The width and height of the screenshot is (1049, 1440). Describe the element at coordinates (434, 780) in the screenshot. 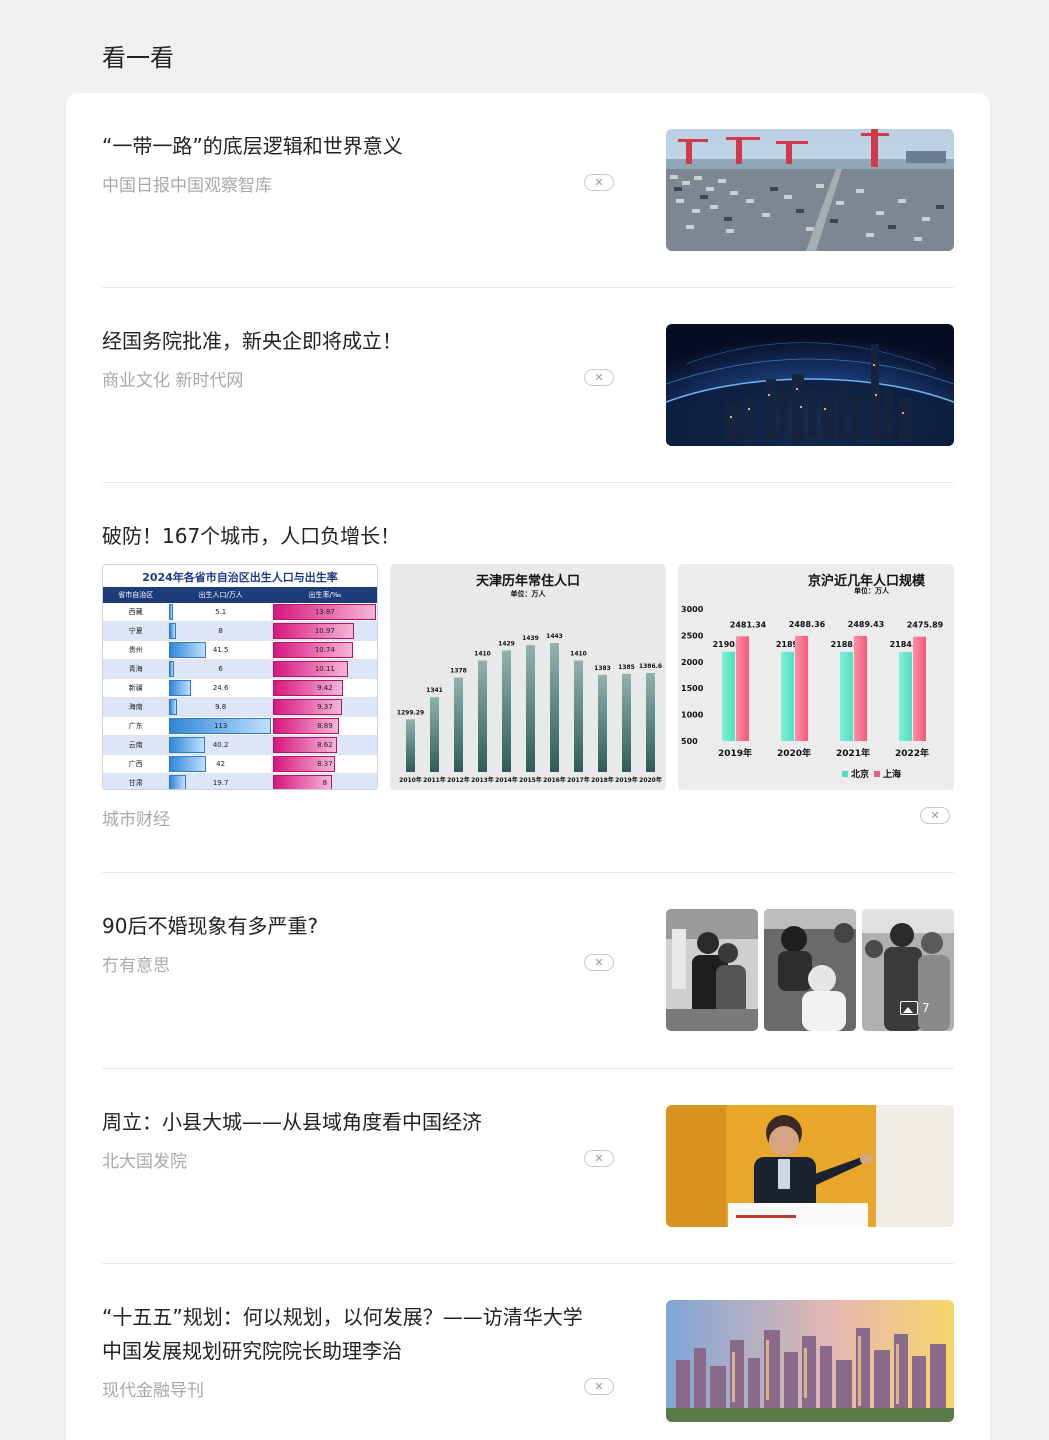

I see `tick-label: 2011年` at that location.